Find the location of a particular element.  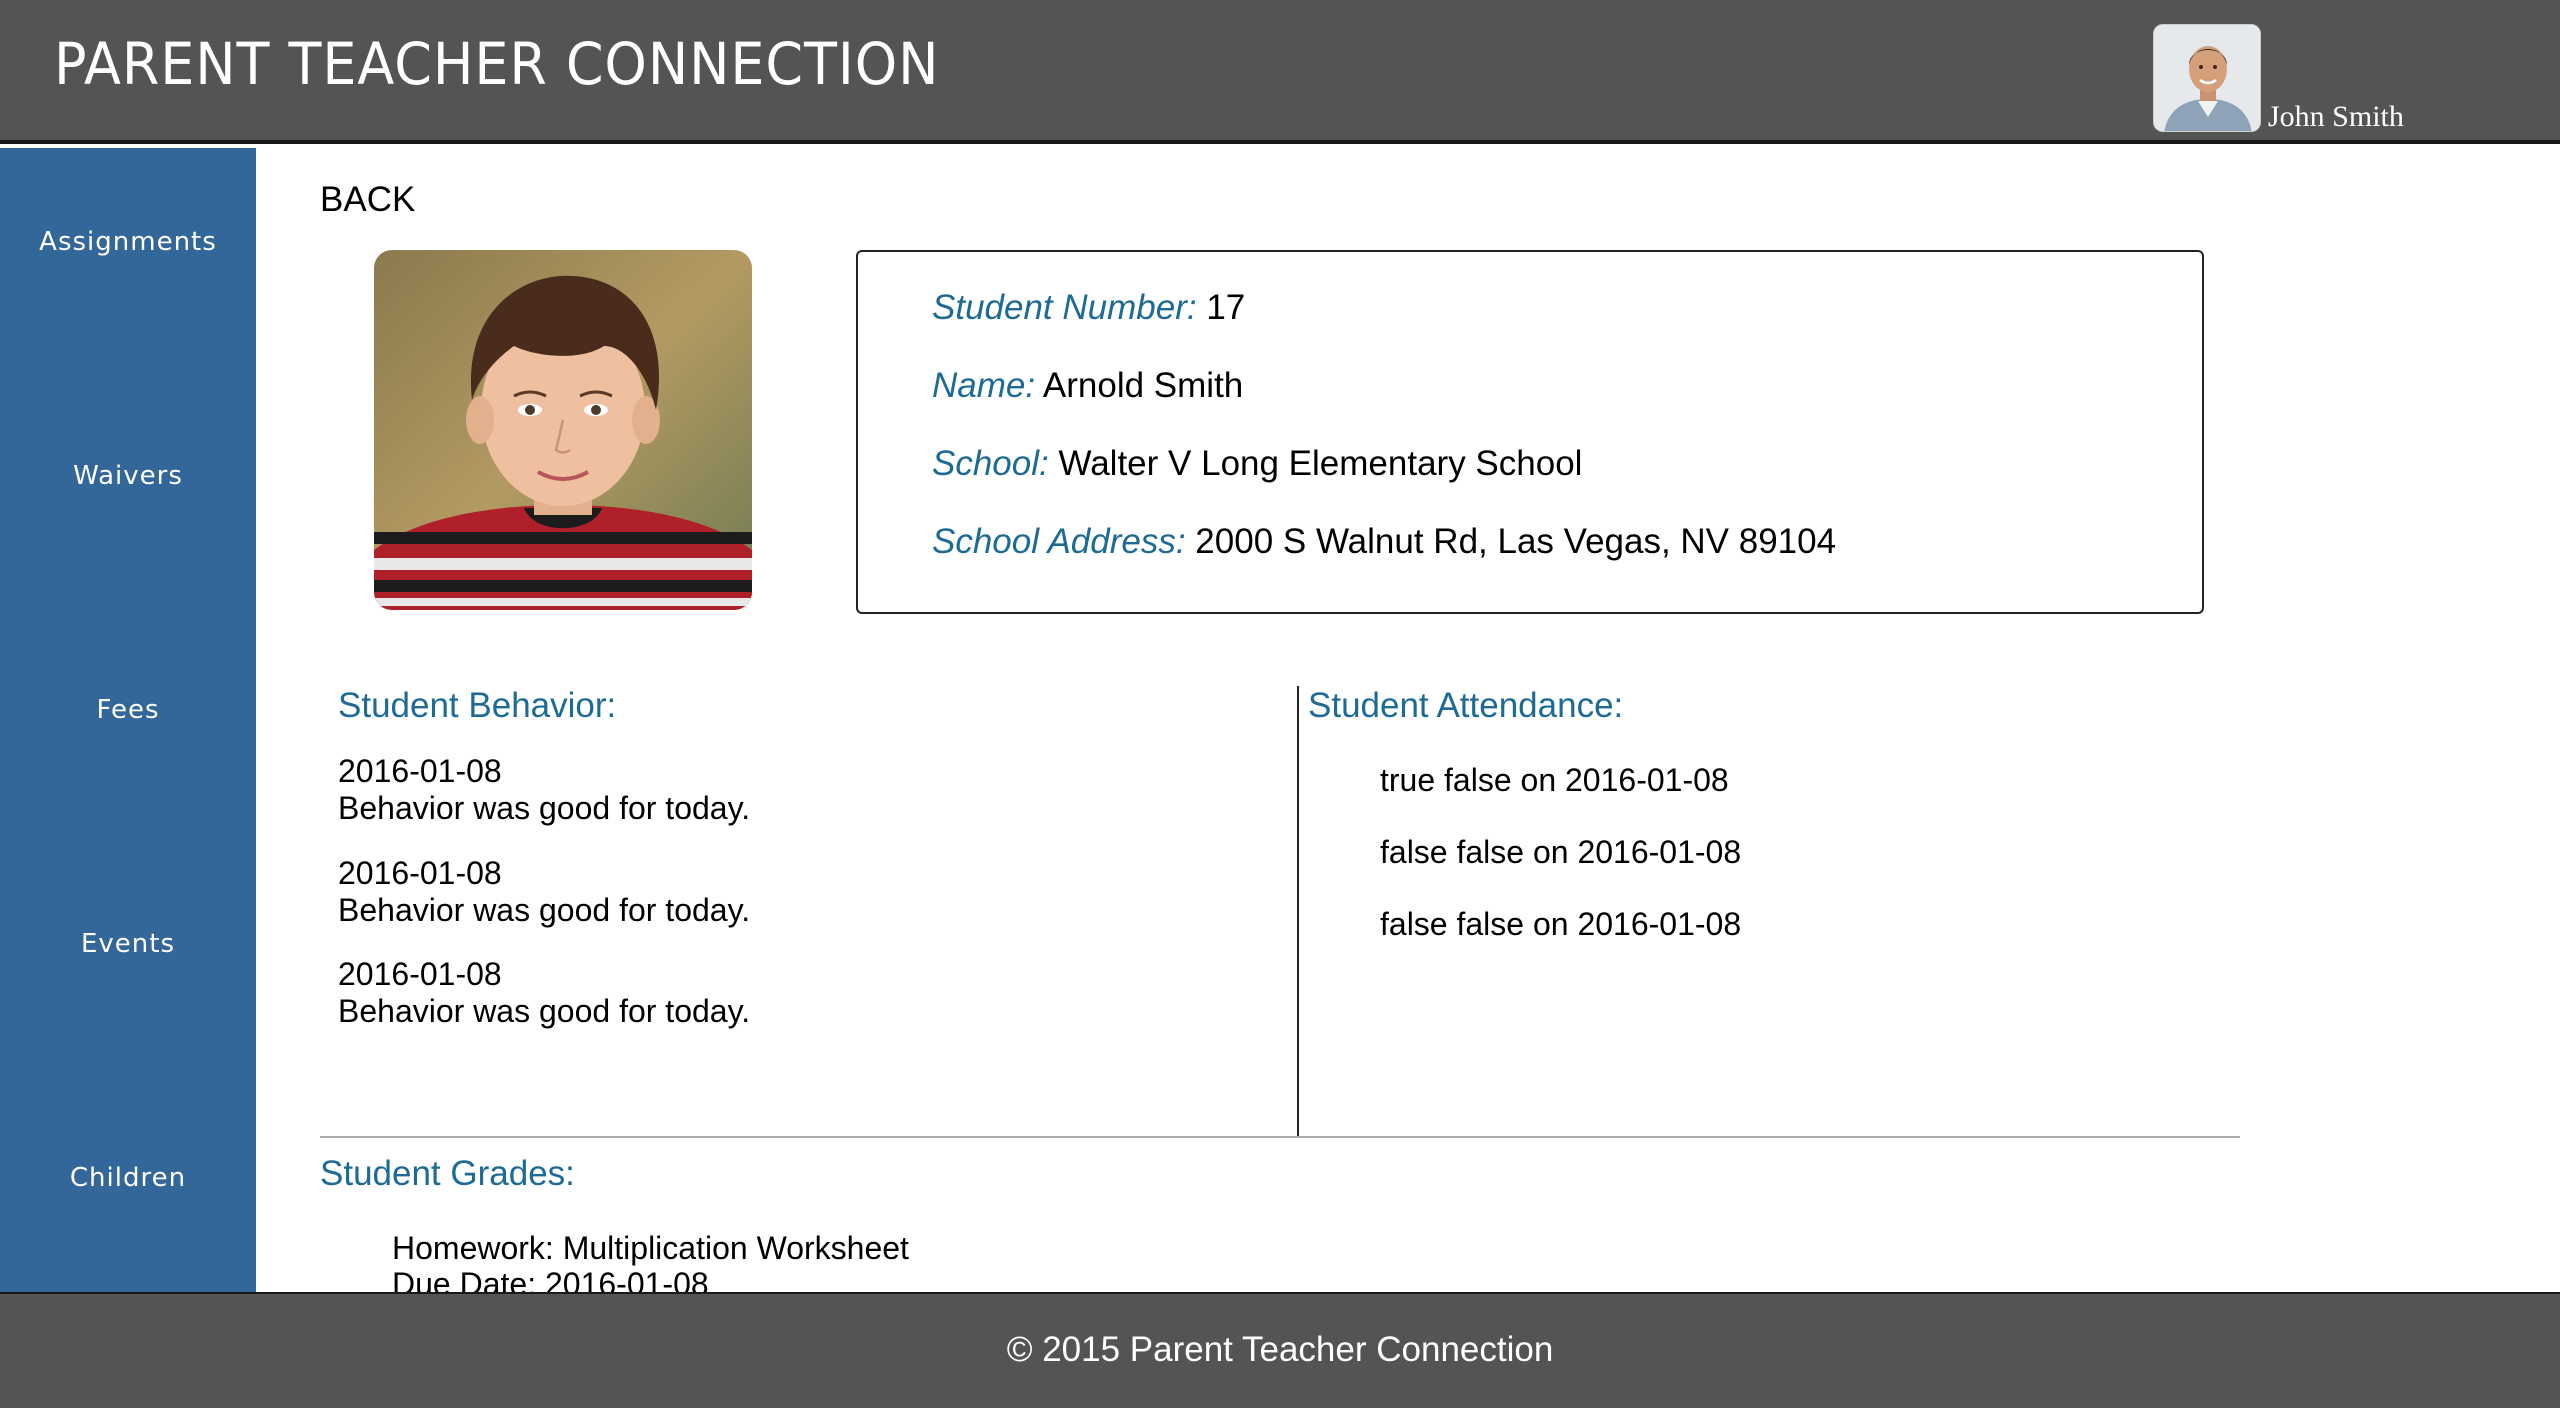

user-avatar is located at coordinates (2207, 78).